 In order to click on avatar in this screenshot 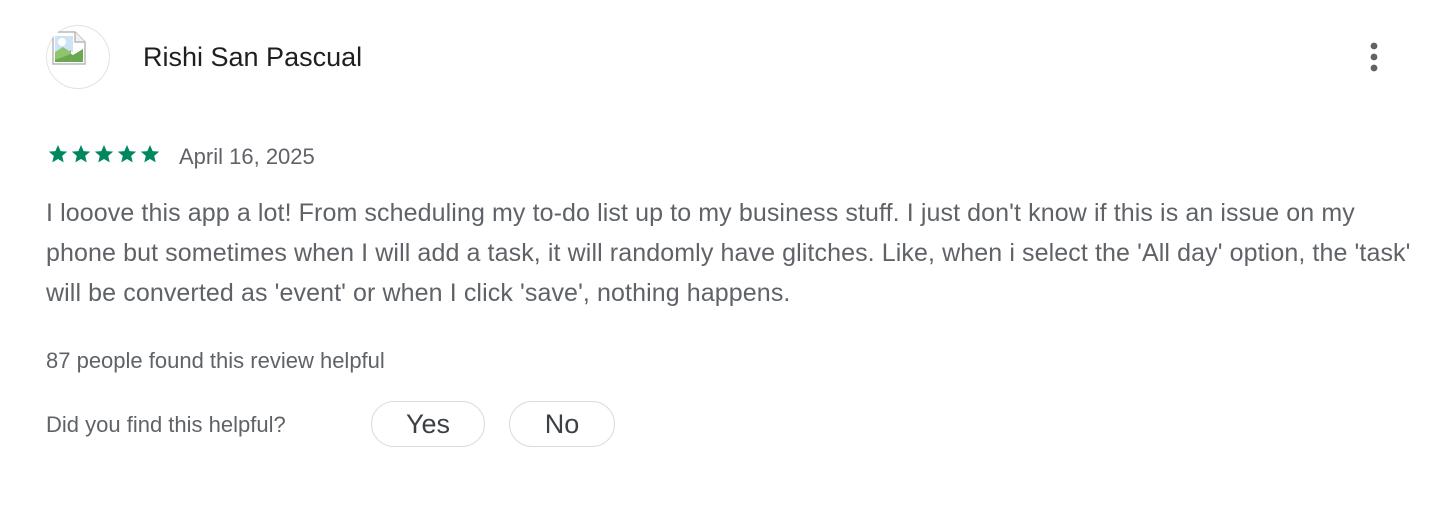, I will do `click(78, 57)`.